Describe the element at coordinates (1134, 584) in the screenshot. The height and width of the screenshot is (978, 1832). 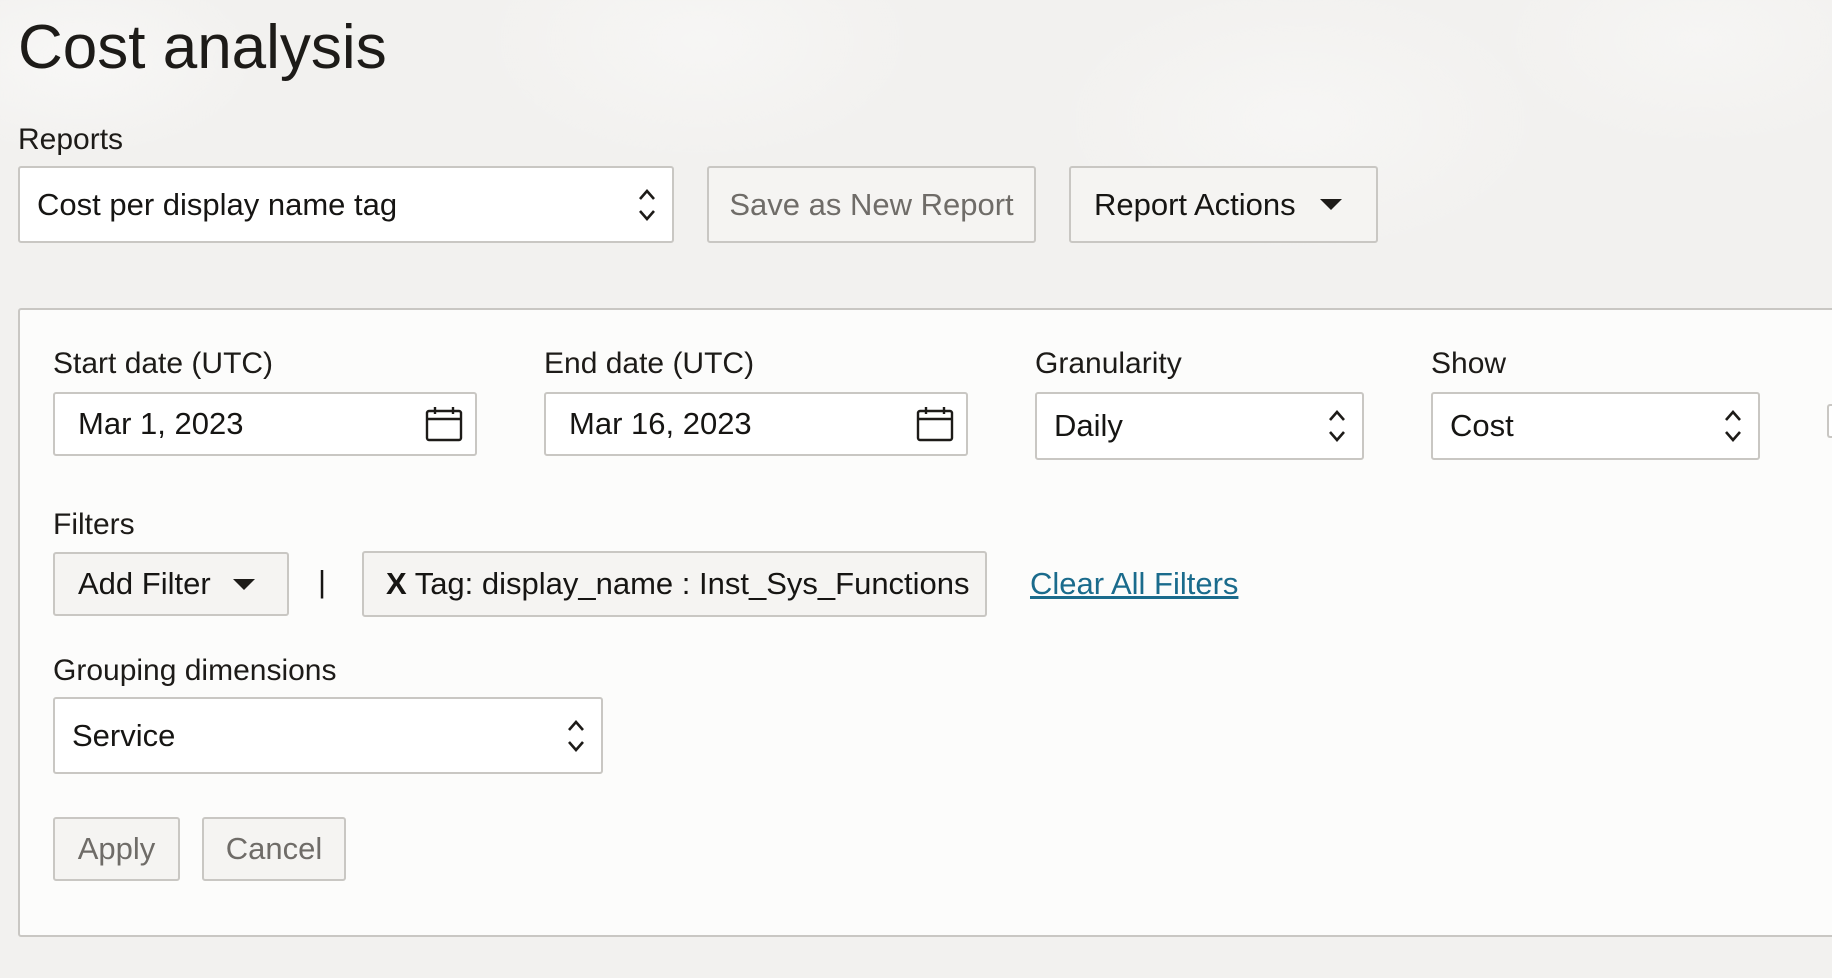
I see `clear-all-filters-link: Clear All Filters` at that location.